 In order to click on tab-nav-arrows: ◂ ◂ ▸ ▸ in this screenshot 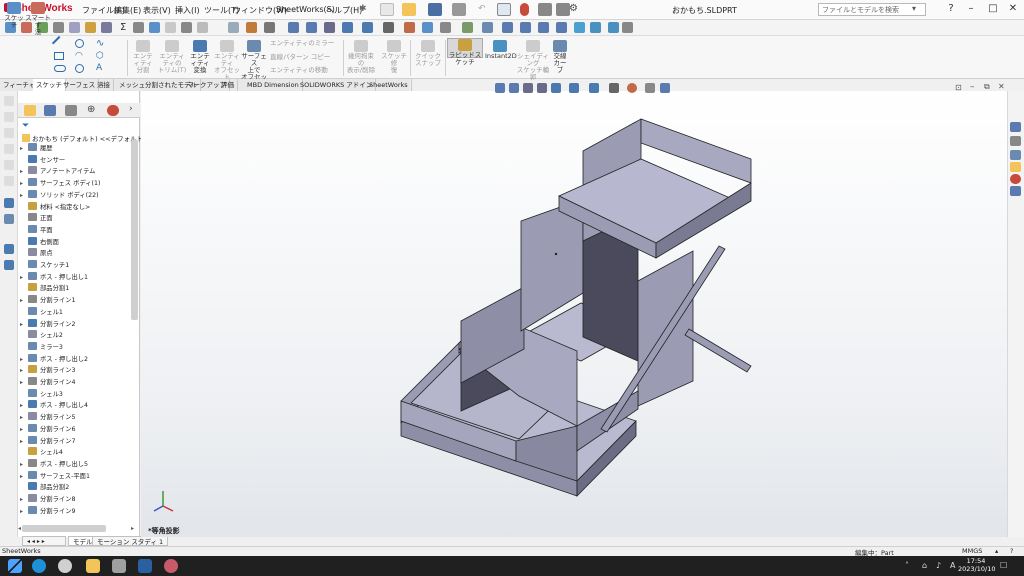, I will do `click(44, 541)`.